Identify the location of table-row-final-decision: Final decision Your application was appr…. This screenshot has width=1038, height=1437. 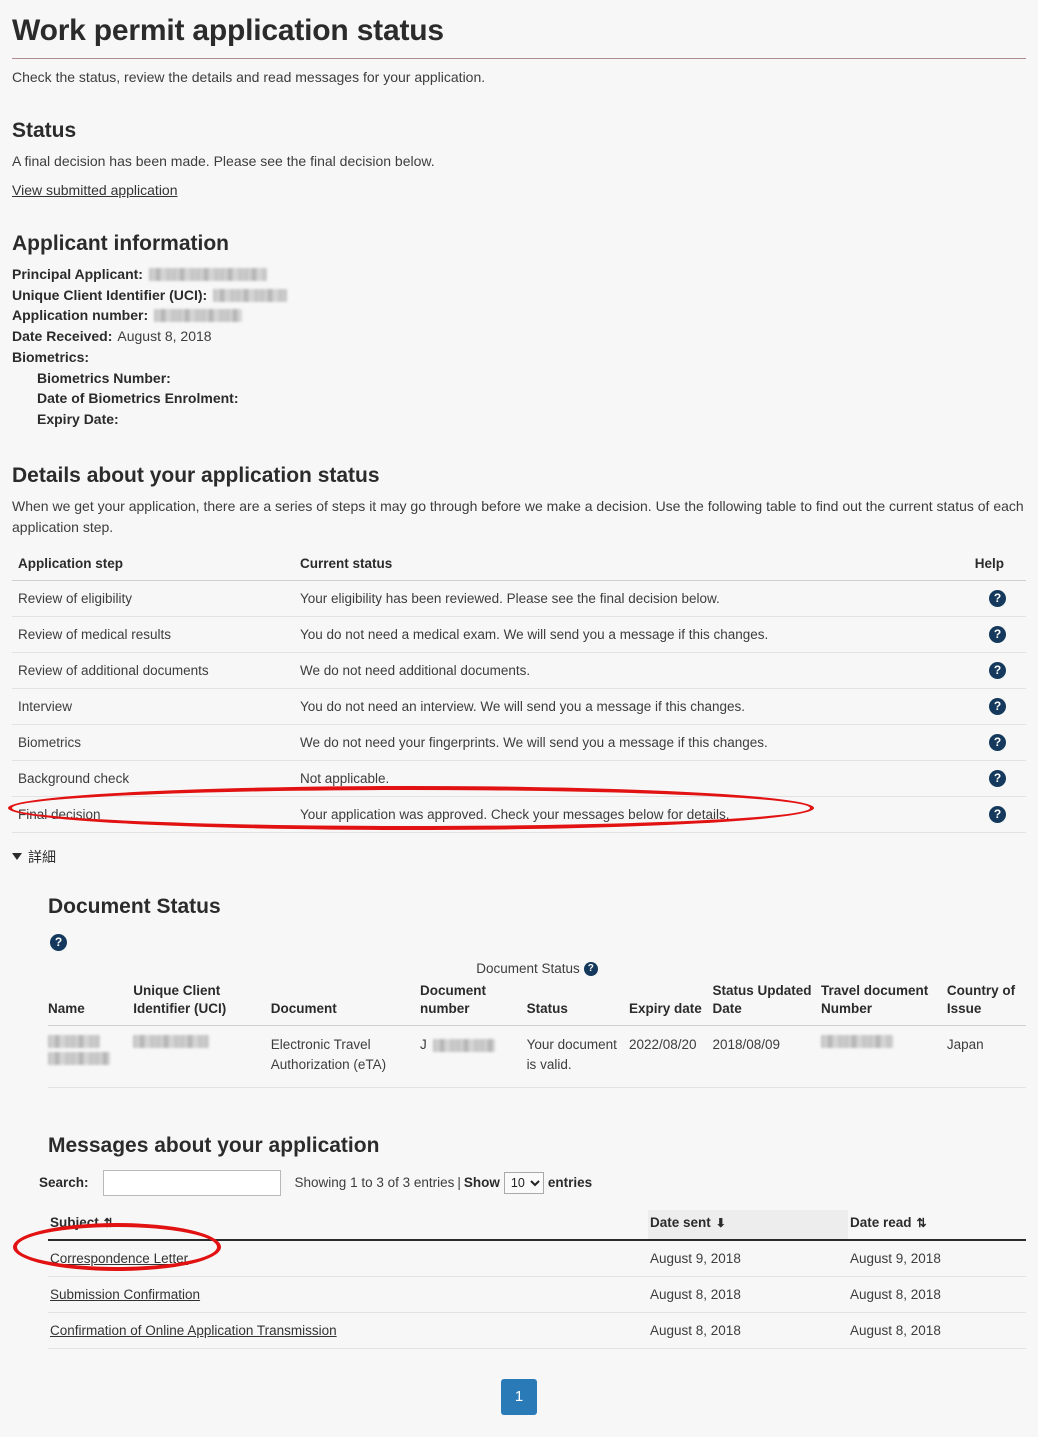
(519, 814).